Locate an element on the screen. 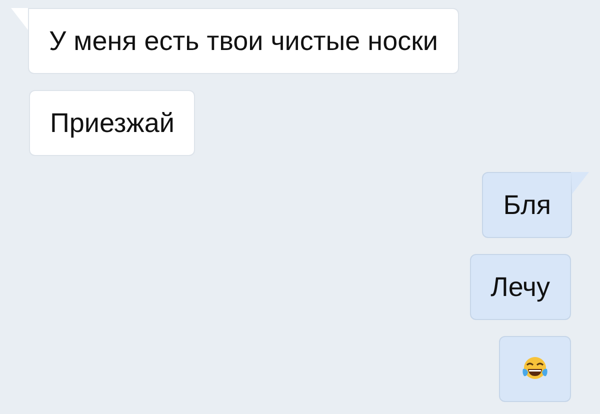 The image size is (600, 414). message-text: Бля is located at coordinates (527, 205).